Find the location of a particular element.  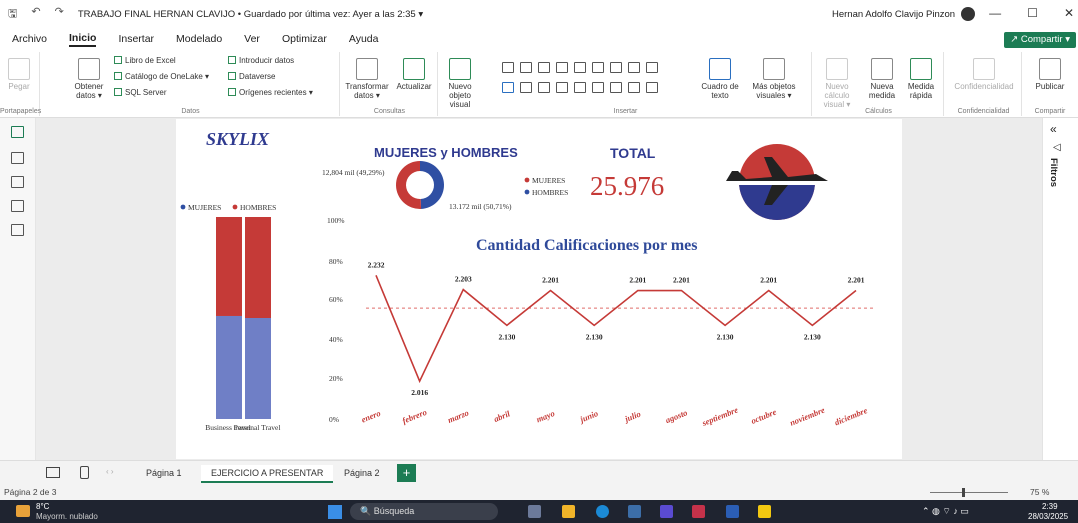

group-label: Confidencialidad is located at coordinates (983, 111).